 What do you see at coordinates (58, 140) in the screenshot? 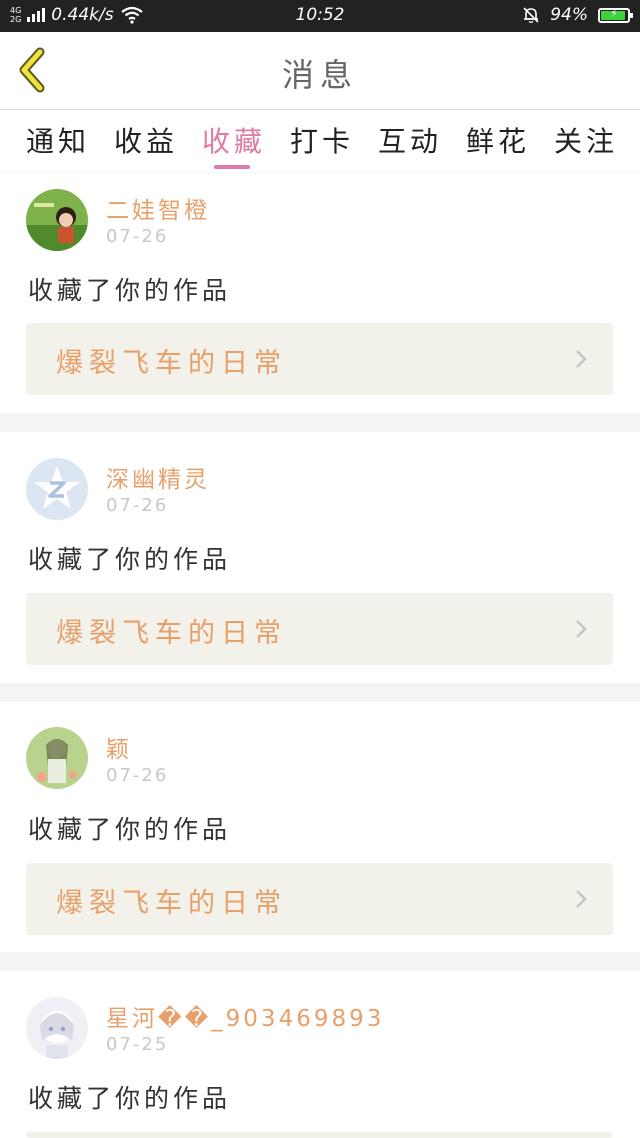
I see `tab-notifications: 通知` at bounding box center [58, 140].